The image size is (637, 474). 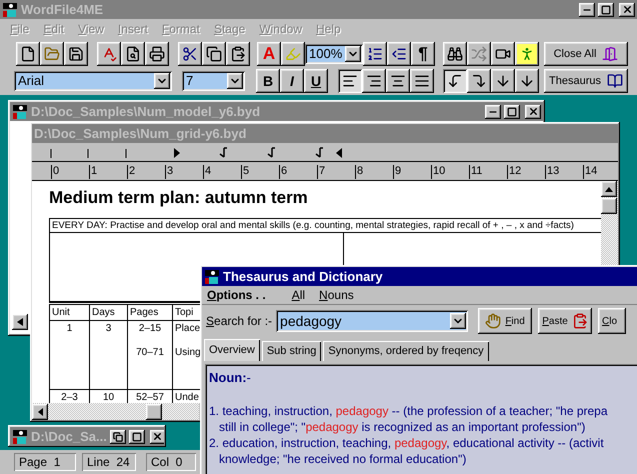 I want to click on binoculars-icon, so click(x=455, y=54).